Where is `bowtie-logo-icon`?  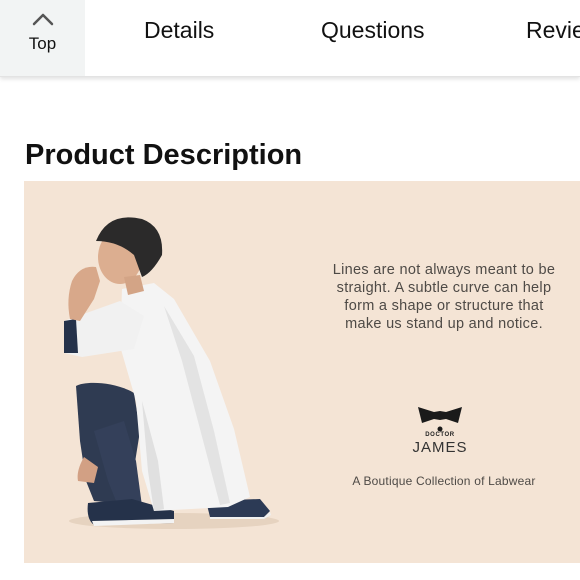
bowtie-logo-icon is located at coordinates (440, 419).